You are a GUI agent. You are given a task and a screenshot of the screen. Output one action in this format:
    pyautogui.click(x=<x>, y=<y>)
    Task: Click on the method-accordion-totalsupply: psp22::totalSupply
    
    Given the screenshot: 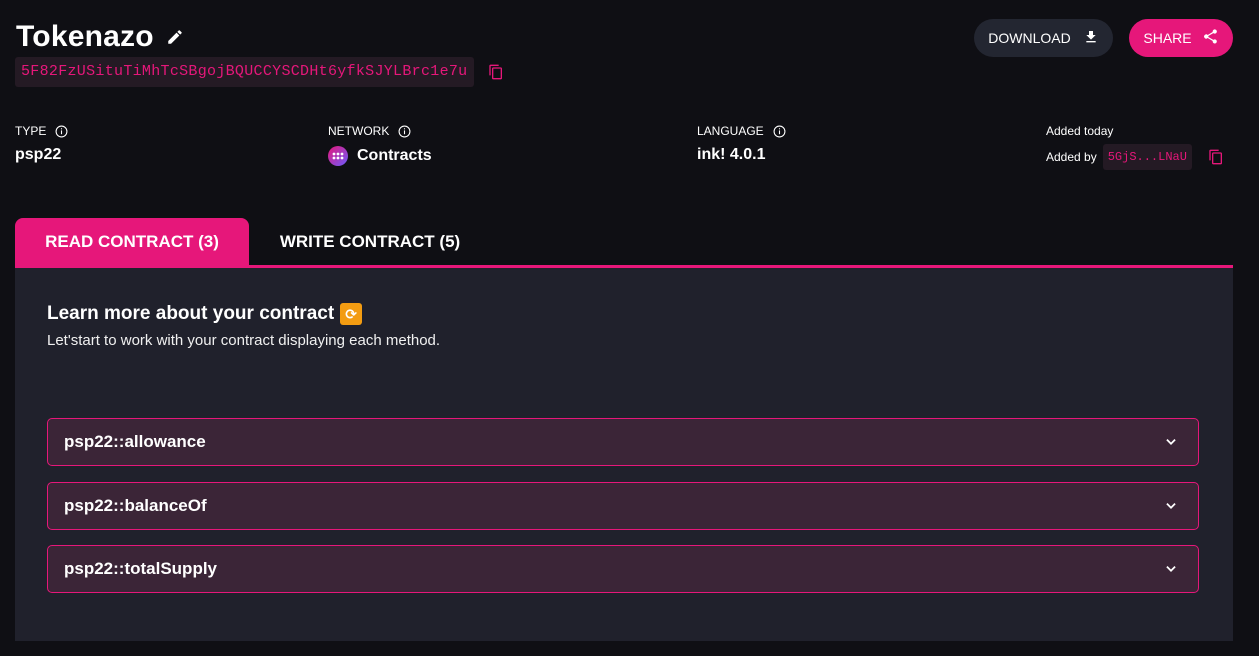 What is the action you would take?
    pyautogui.click(x=623, y=569)
    